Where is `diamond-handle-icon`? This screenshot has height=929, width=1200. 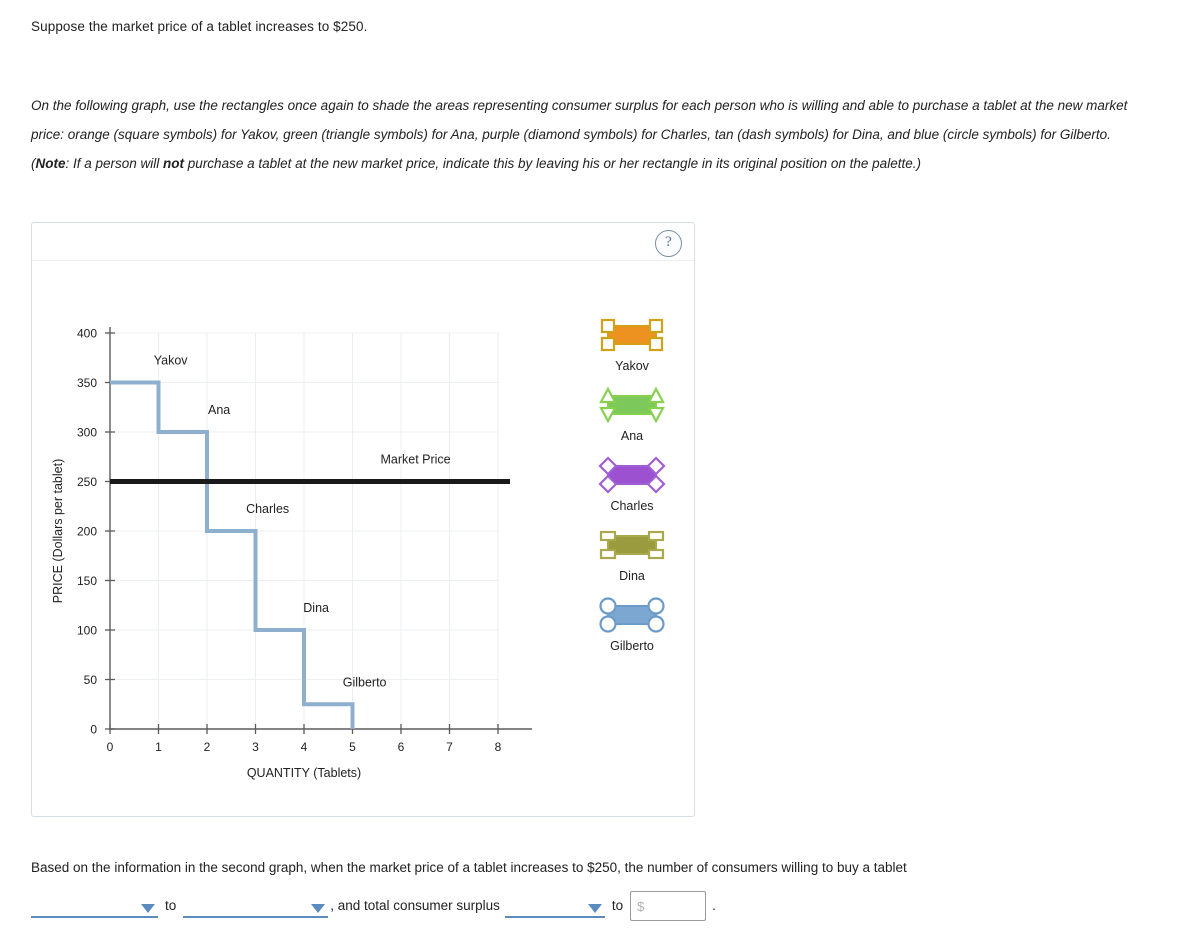
diamond-handle-icon is located at coordinates (632, 475).